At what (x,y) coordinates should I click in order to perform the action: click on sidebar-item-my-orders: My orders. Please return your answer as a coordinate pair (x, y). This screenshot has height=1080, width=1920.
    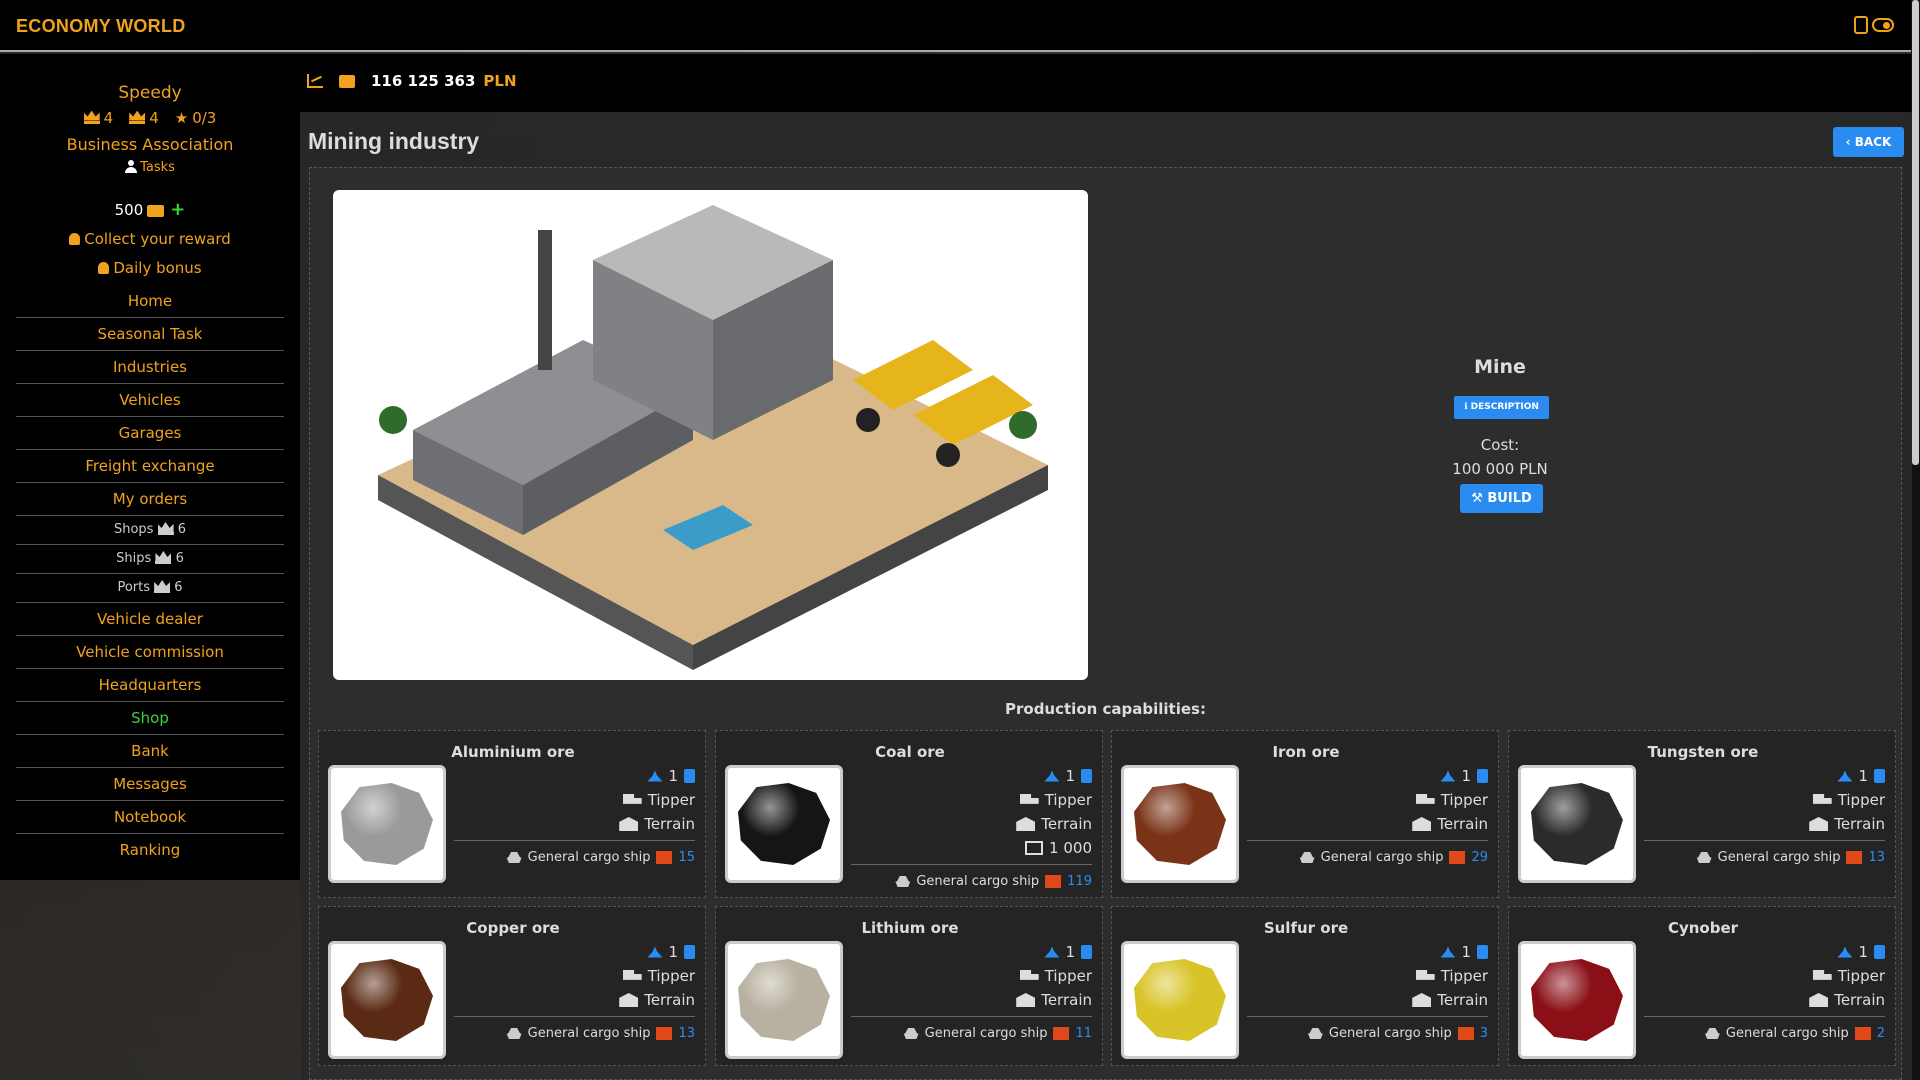
    Looking at the image, I should click on (150, 499).